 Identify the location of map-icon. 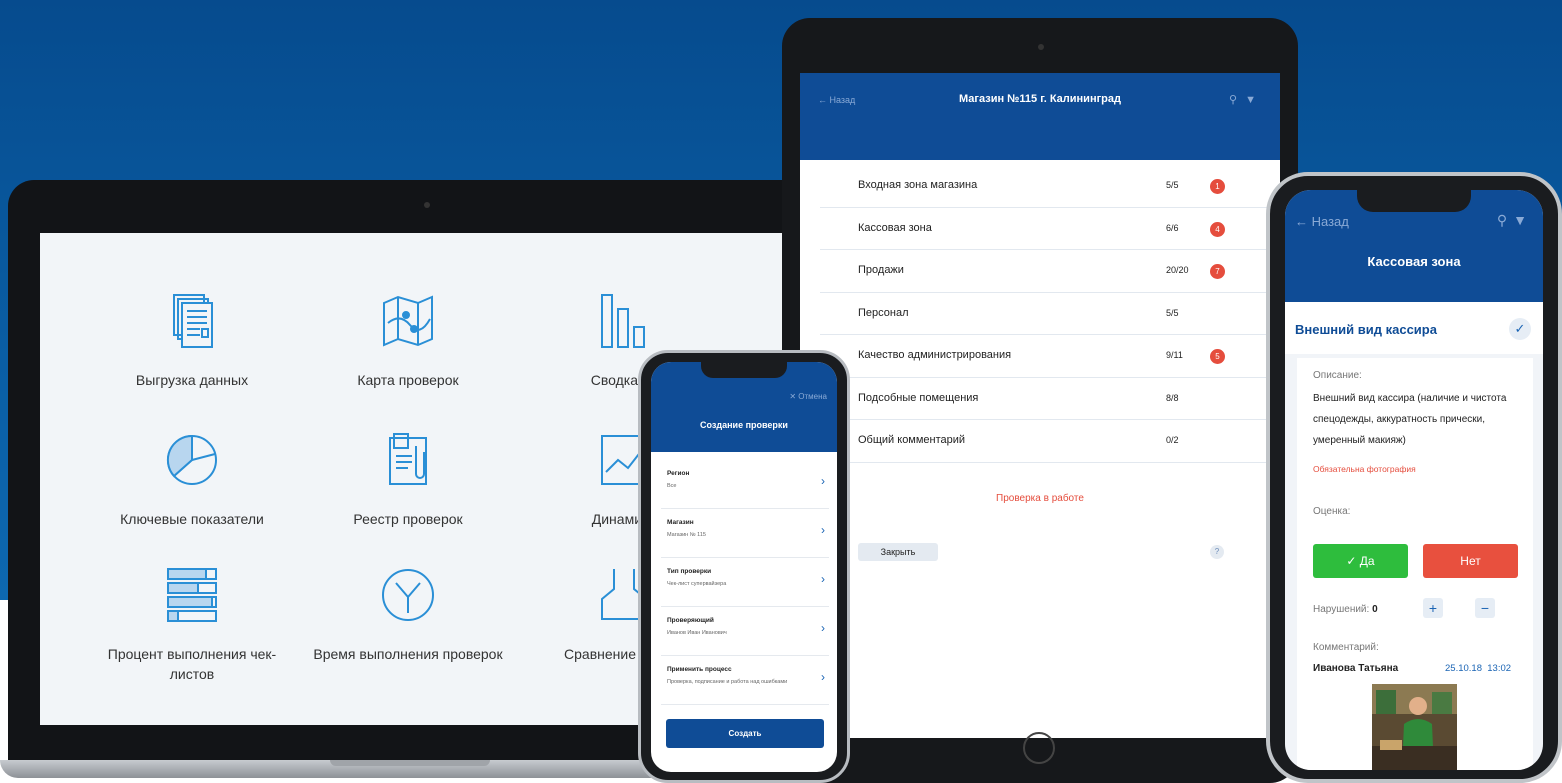
(408, 321).